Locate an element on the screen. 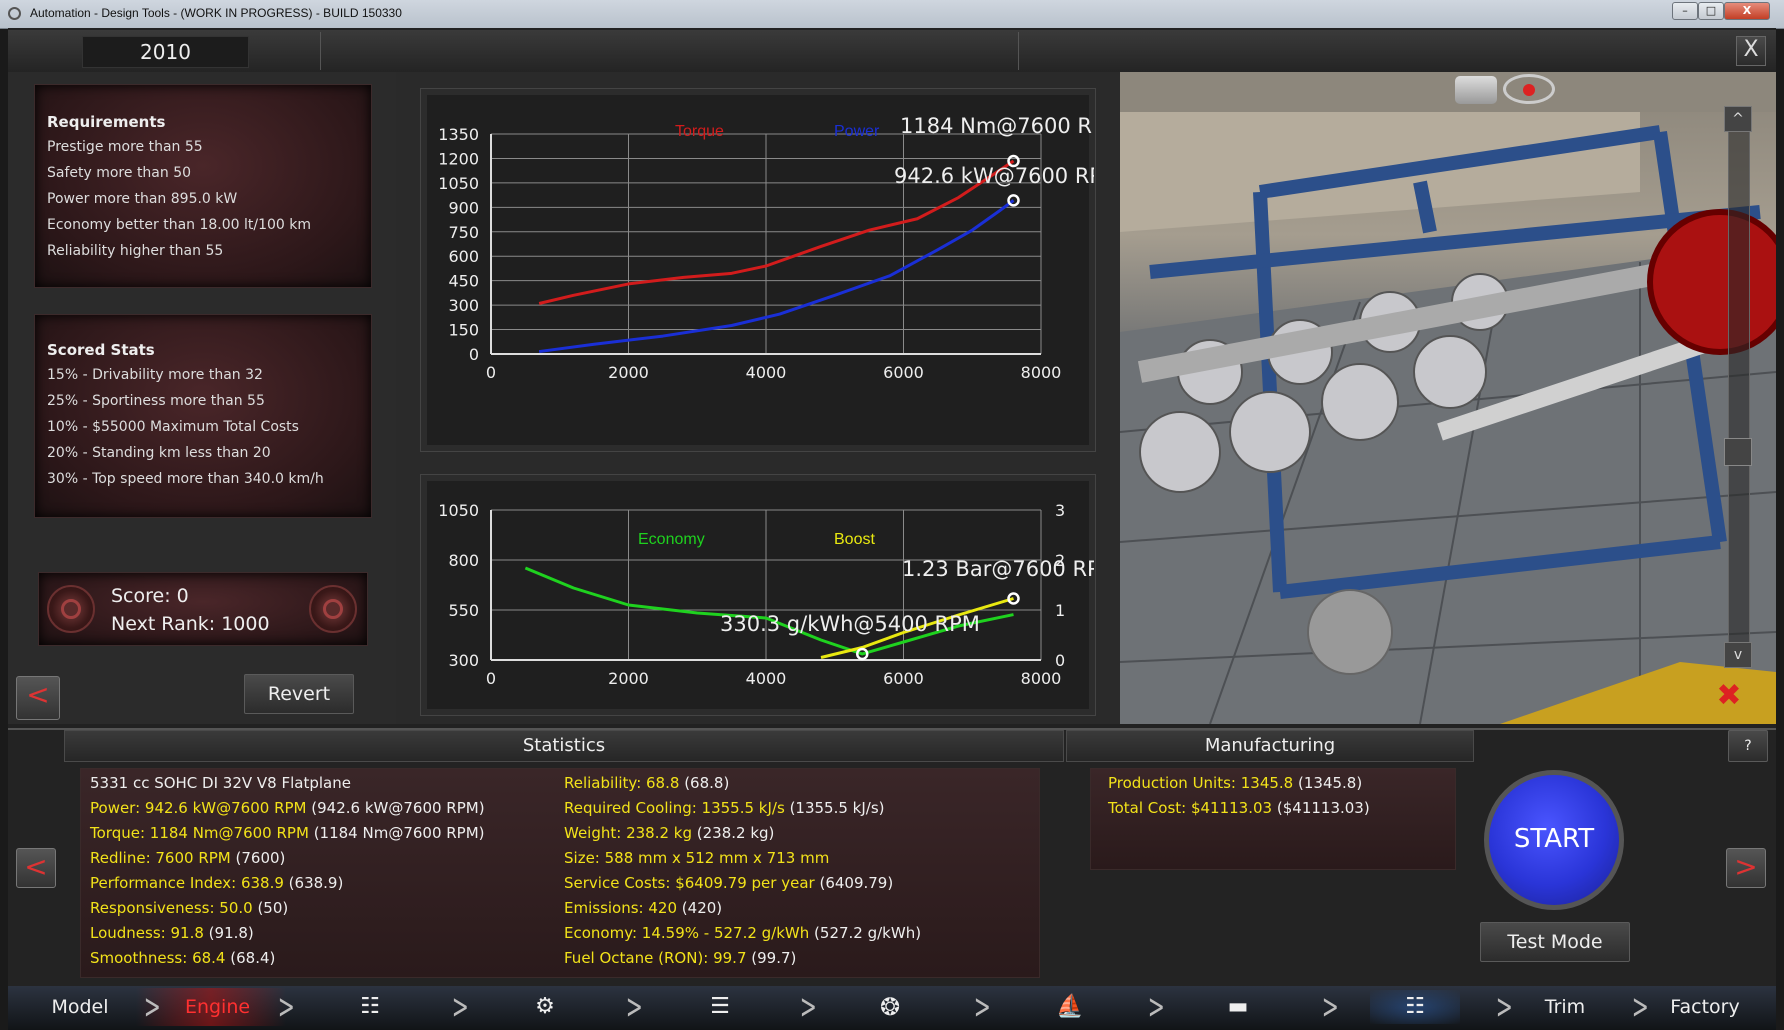  dyno-icon: ☷ is located at coordinates (1415, 1007).